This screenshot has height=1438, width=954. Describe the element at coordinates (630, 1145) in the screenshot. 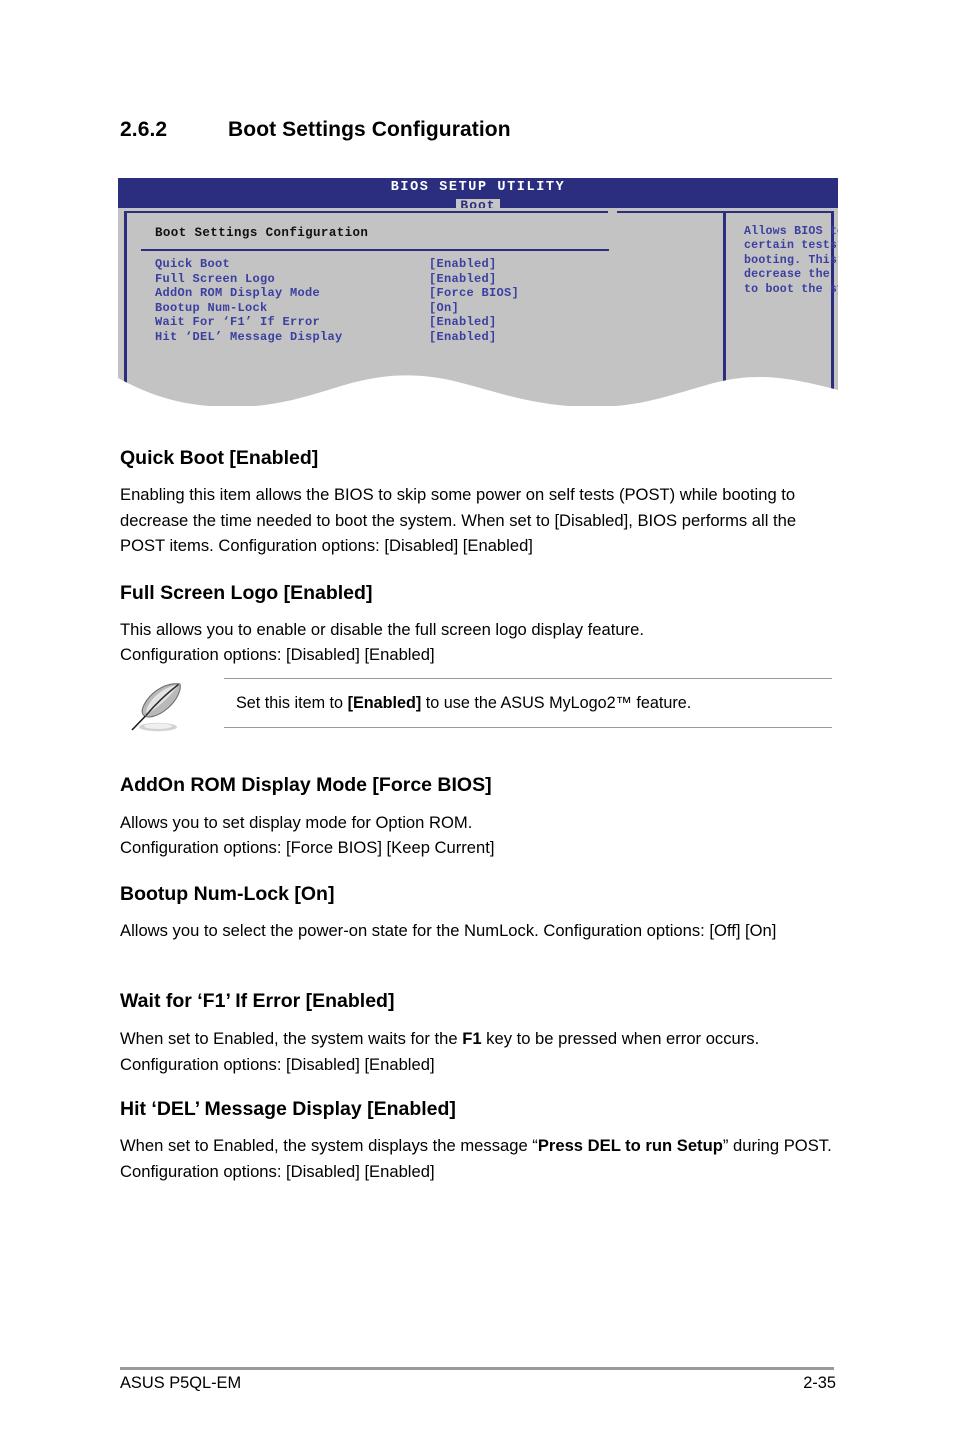

I see `body-bold-press-del: Press DEL to run Setup` at that location.